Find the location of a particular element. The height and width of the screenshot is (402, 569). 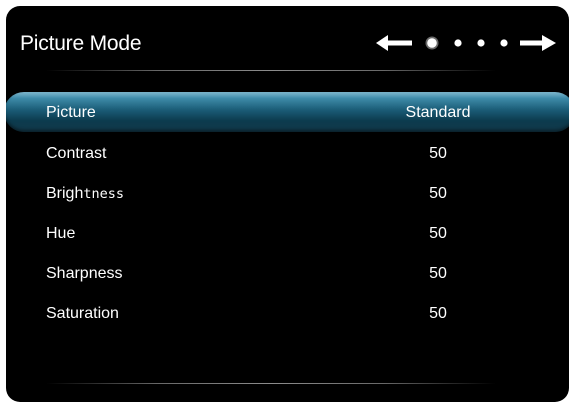

setting-value-saturation: 50 is located at coordinates (438, 313).